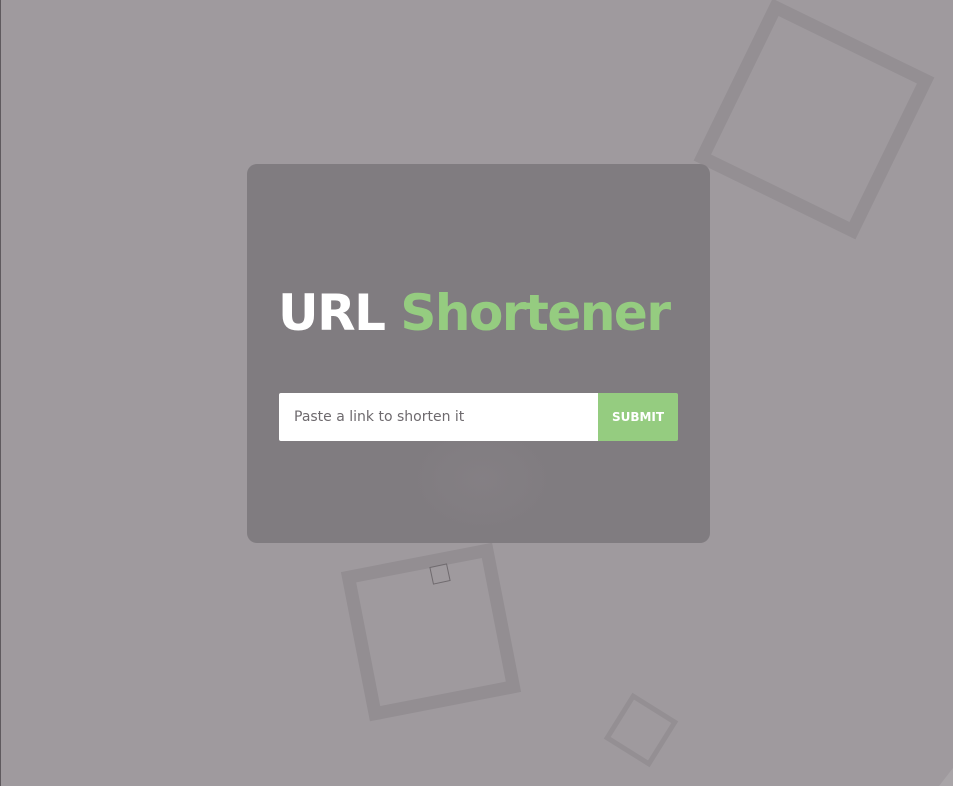 The height and width of the screenshot is (786, 953). I want to click on decorative-square-tiny, so click(440, 574).